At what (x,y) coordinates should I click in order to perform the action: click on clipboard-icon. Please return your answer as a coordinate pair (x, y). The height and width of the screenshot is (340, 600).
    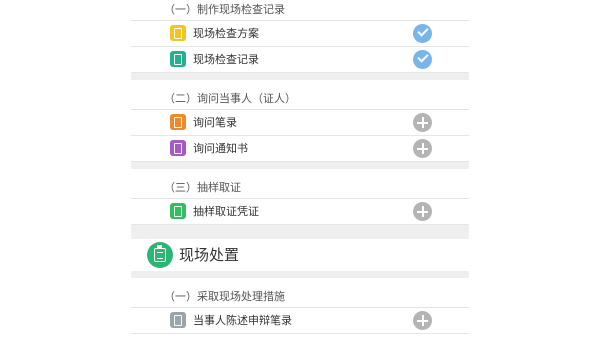
    Looking at the image, I should click on (160, 255).